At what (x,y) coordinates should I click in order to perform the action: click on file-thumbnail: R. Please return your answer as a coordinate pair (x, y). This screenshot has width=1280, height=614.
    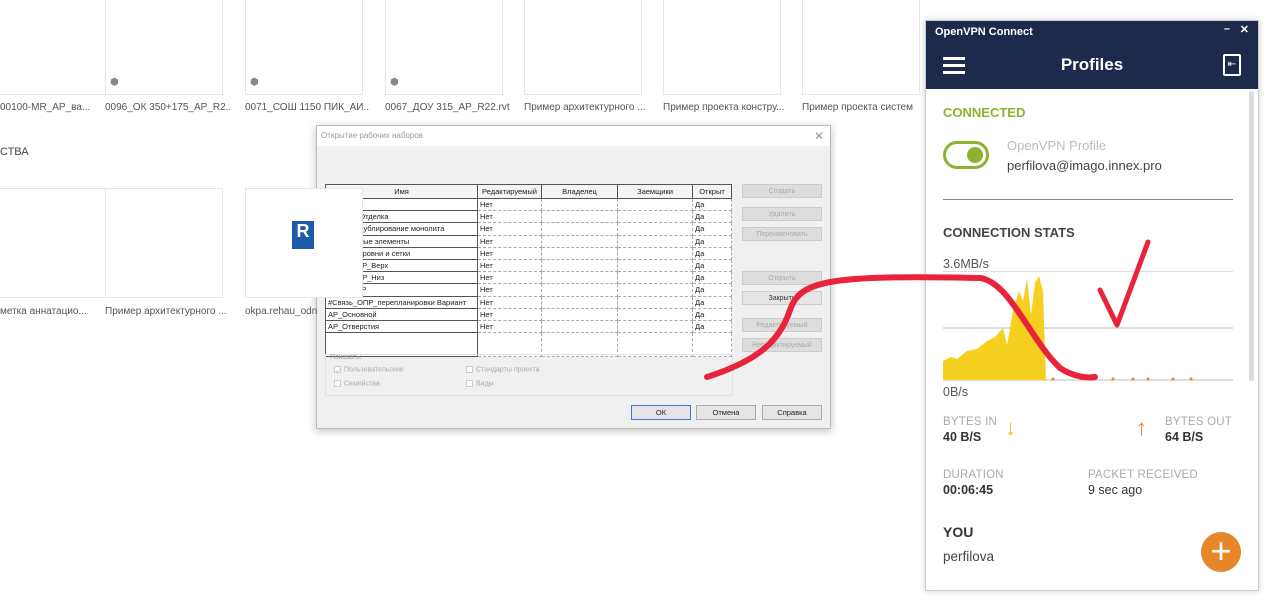
    Looking at the image, I should click on (304, 243).